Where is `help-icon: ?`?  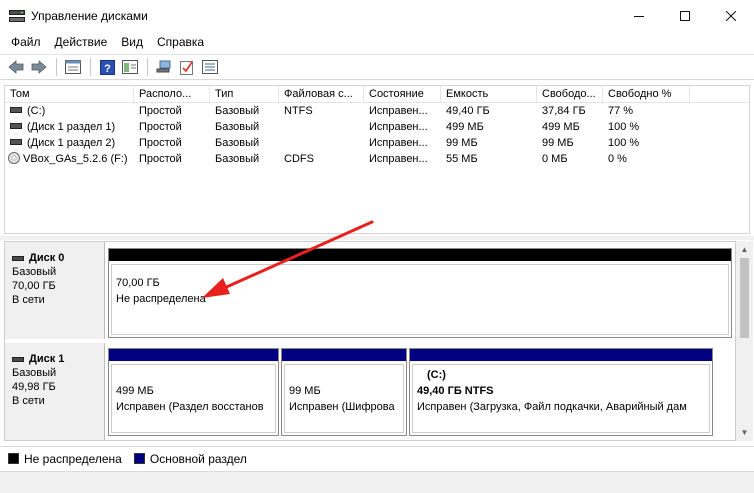
help-icon: ? is located at coordinates (107, 67).